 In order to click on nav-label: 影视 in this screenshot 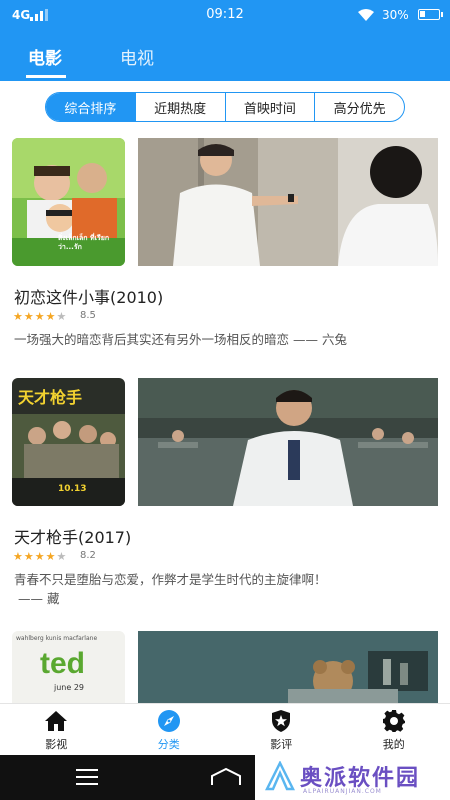, I will do `click(56, 744)`.